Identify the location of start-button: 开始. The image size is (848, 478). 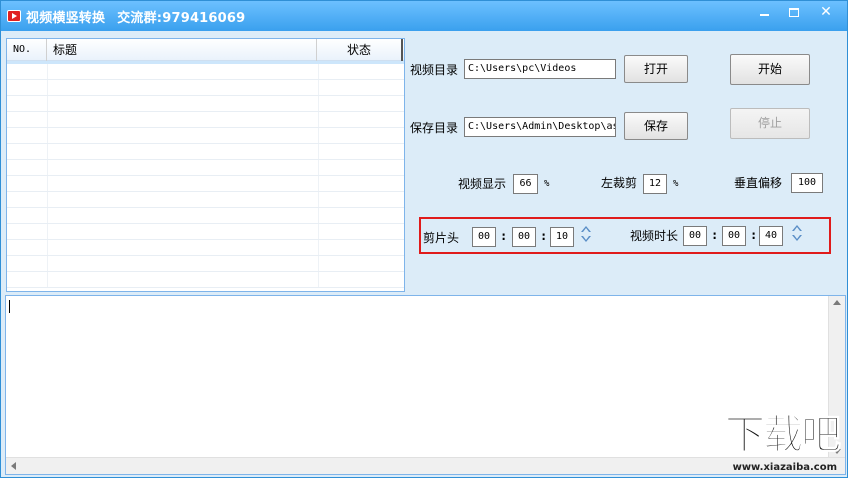
(770, 69).